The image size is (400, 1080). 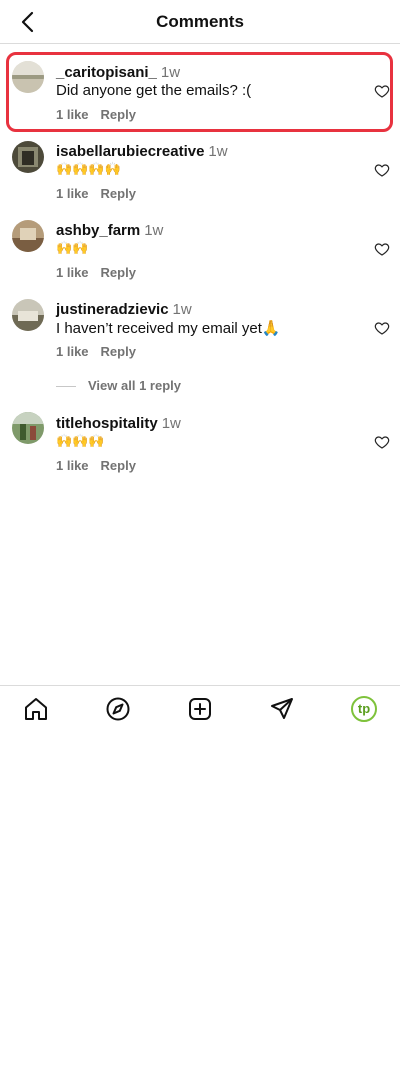 I want to click on comment-header: _caritopisani_ 1w, so click(x=118, y=72).